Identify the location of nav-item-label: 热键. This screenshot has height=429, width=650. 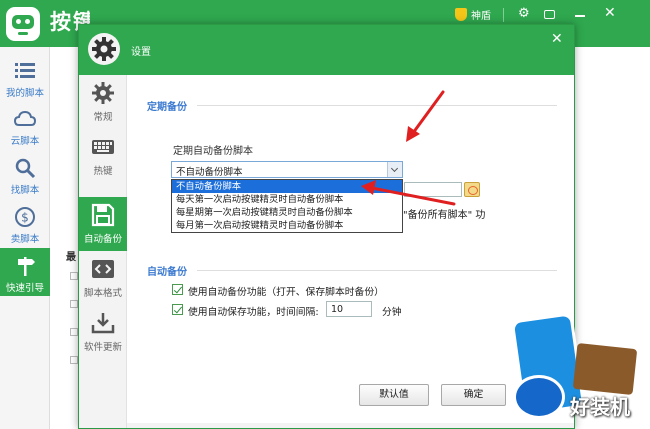
(103, 171).